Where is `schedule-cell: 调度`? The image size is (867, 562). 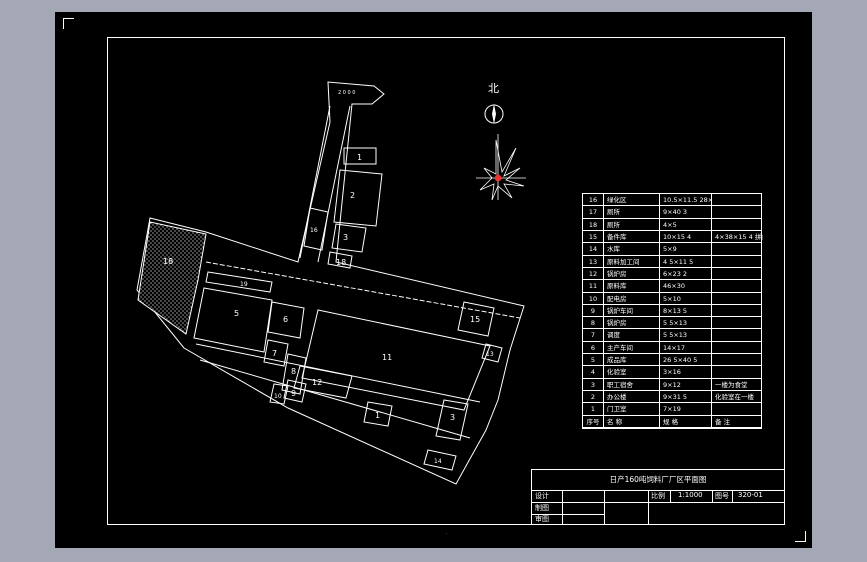
schedule-cell: 调度 is located at coordinates (631, 335).